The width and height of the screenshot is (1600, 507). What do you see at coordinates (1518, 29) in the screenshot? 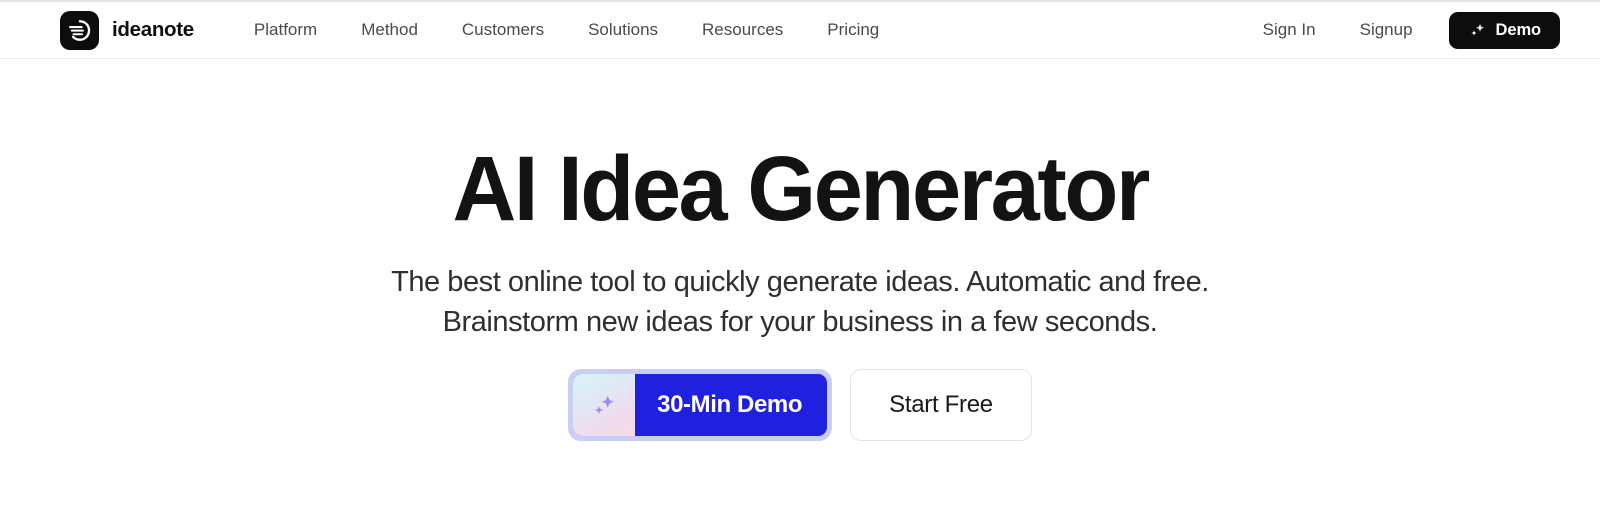
I see `header-demo-button-label: Demo` at bounding box center [1518, 29].